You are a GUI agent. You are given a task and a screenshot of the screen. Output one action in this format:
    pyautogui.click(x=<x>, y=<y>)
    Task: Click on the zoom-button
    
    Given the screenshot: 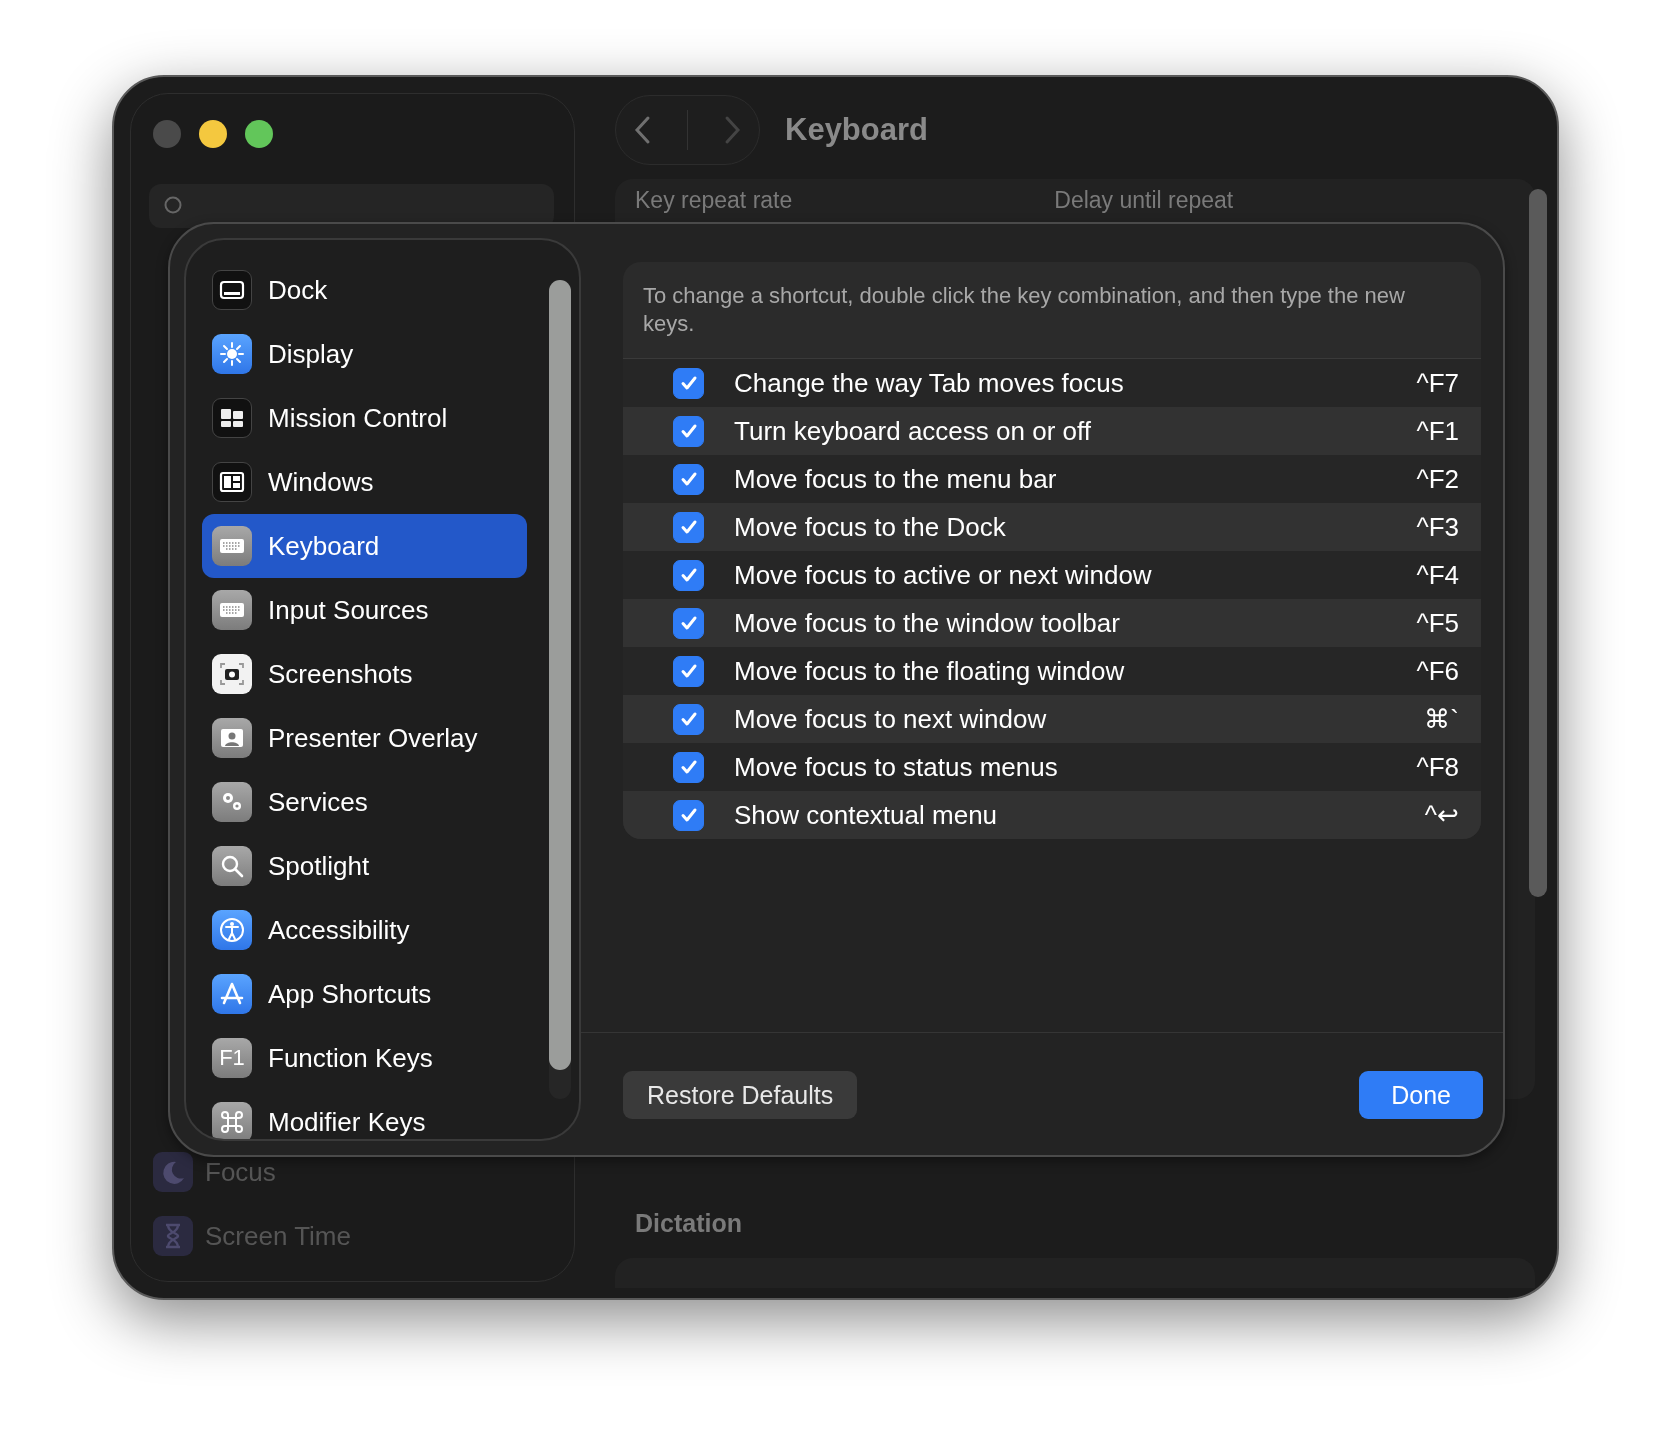 What is the action you would take?
    pyautogui.click(x=259, y=134)
    